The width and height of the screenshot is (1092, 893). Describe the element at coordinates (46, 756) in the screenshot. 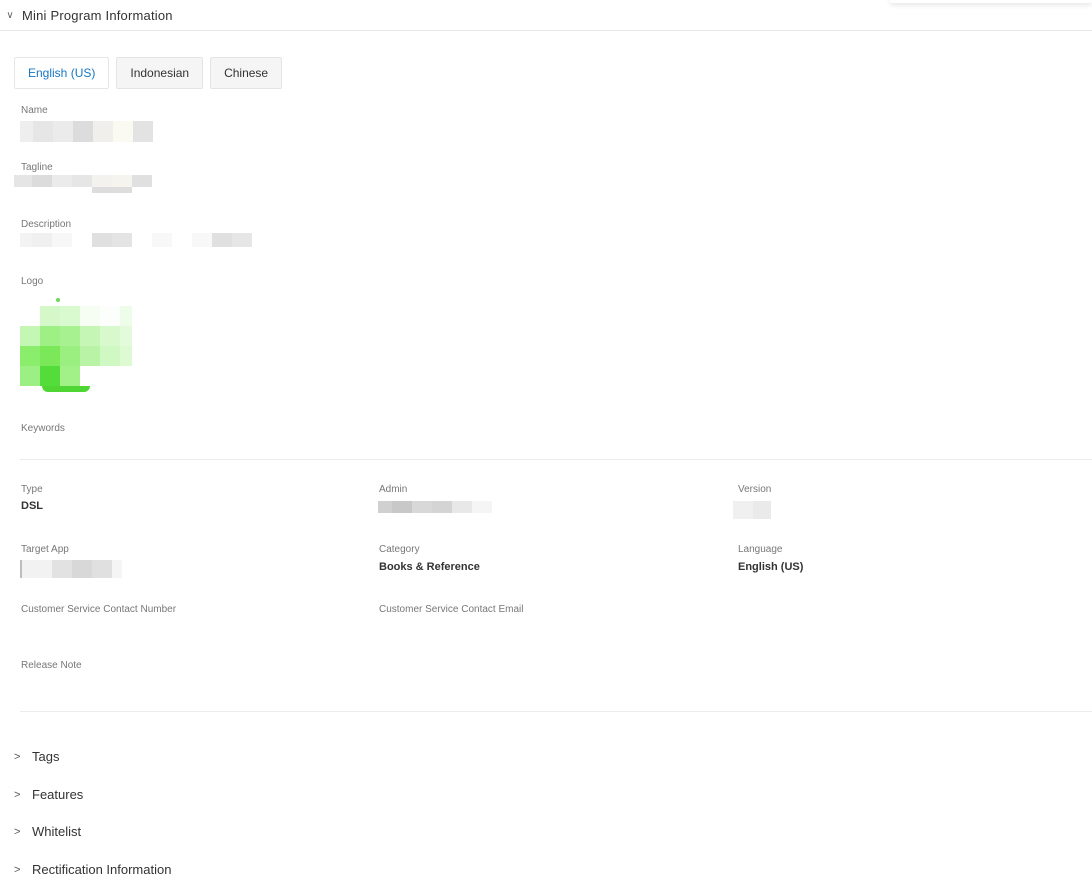

I see `section-tags-label: Tags` at that location.